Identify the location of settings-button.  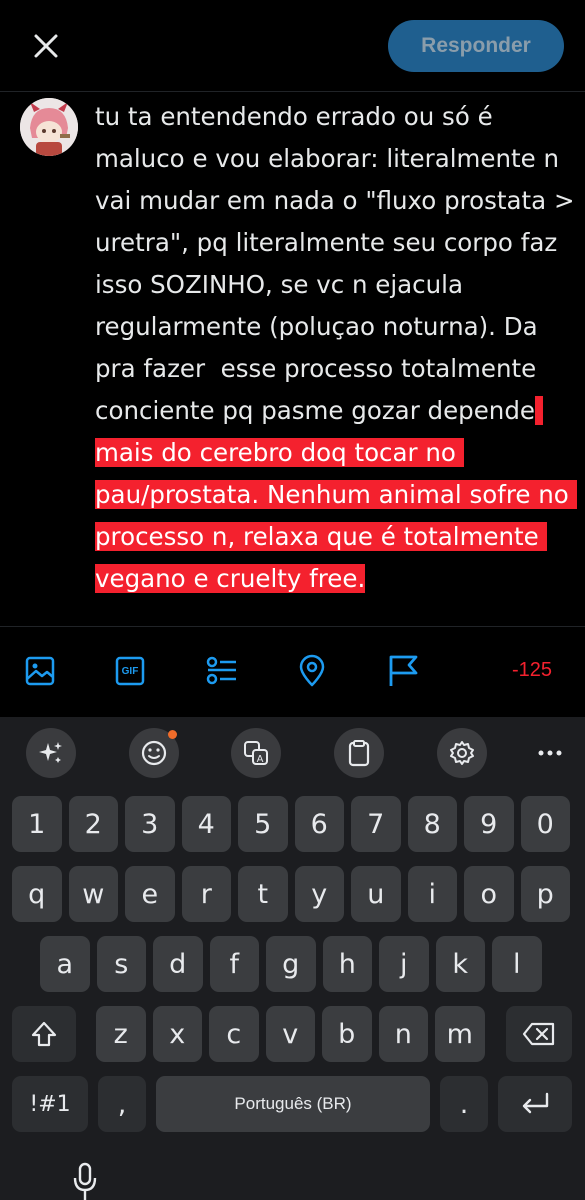
(462, 753).